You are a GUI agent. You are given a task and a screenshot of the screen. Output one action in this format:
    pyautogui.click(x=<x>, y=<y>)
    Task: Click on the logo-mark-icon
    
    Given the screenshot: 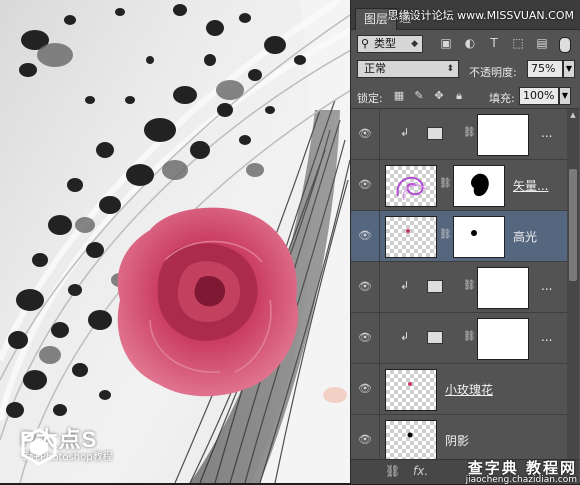 What is the action you would take?
    pyautogui.click(x=39, y=447)
    